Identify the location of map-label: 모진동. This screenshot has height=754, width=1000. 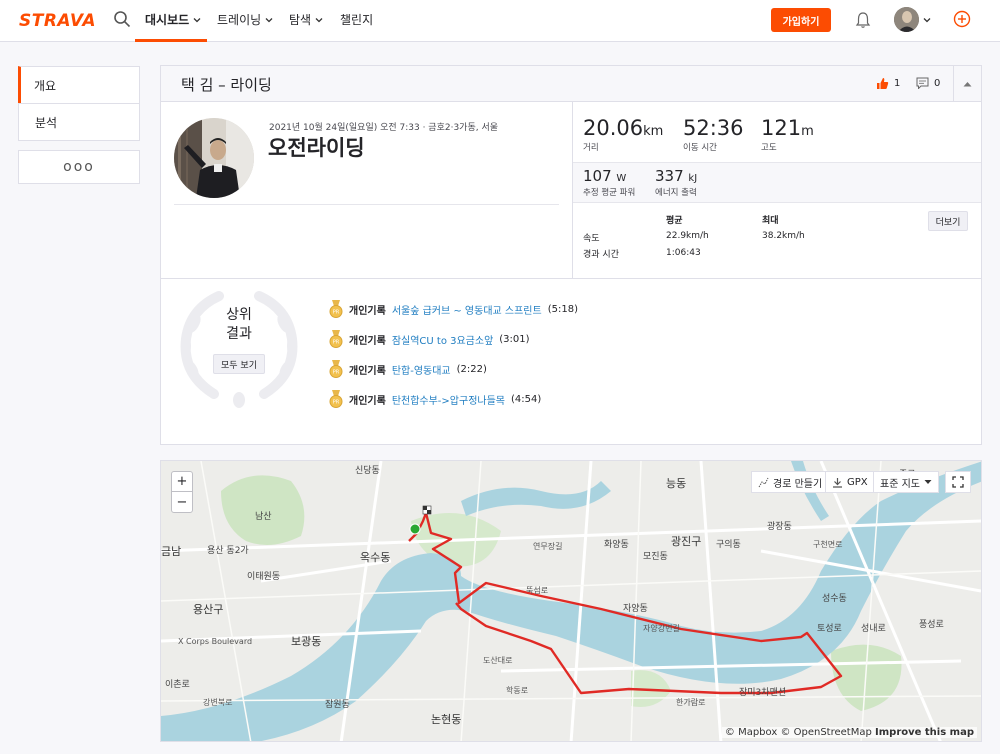
(655, 557).